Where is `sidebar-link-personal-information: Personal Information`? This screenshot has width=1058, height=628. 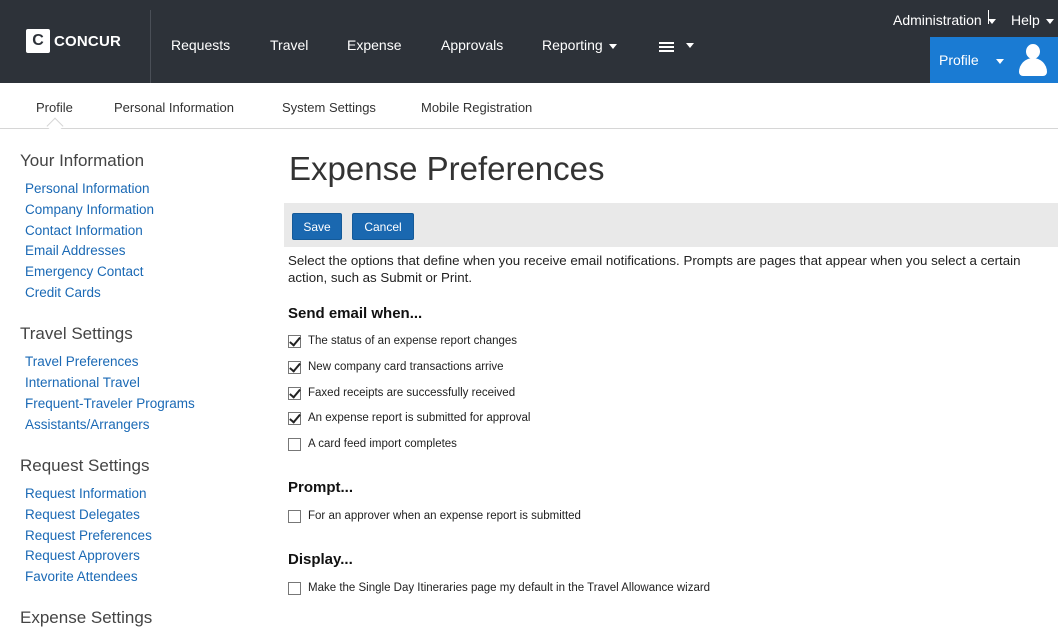
sidebar-link-personal-information: Personal Information is located at coordinates (87, 188).